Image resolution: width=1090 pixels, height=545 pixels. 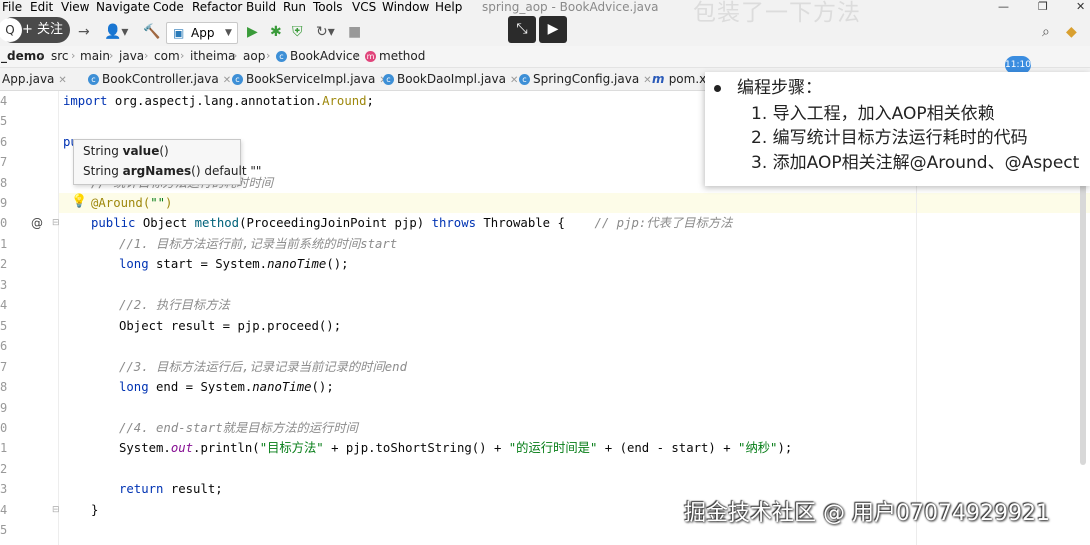 What do you see at coordinates (660, 79) in the screenshot?
I see `maven-icon: m` at bounding box center [660, 79].